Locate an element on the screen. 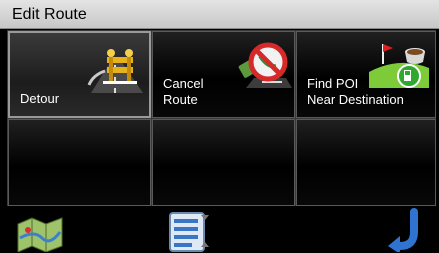 This screenshot has height=253, width=439. back-arrow-icon is located at coordinates (403, 230).